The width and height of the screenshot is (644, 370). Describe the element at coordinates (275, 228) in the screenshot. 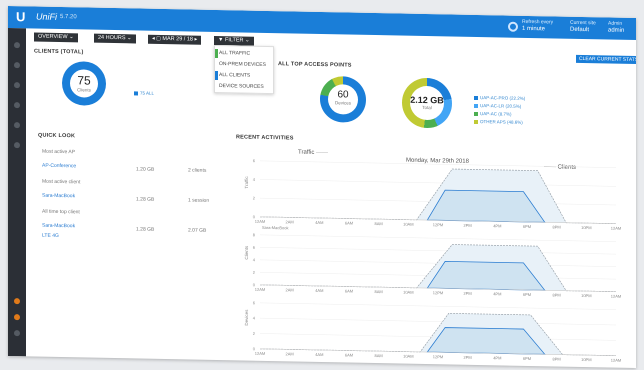

I see `chart-series-legend: Sara-MacBook` at that location.